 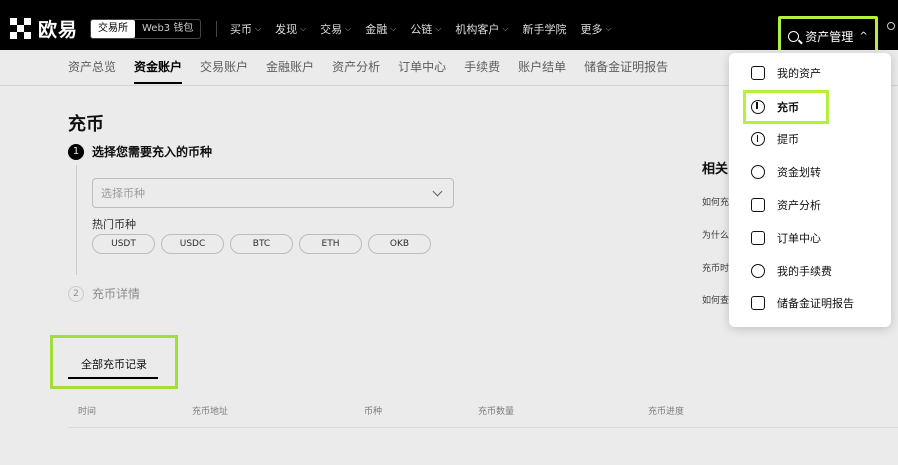 What do you see at coordinates (167, 29) in the screenshot?
I see `mode-web3-tab: Web3 钱包` at bounding box center [167, 29].